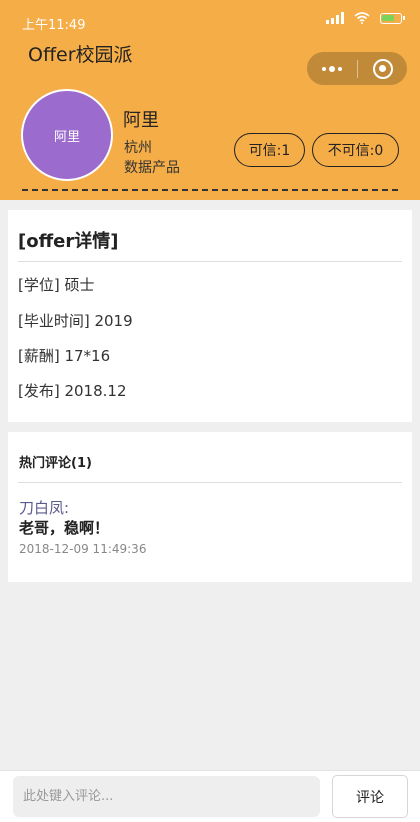 The width and height of the screenshot is (420, 822). What do you see at coordinates (55, 463) in the screenshot?
I see `comments-title: 热门评论(1)` at bounding box center [55, 463].